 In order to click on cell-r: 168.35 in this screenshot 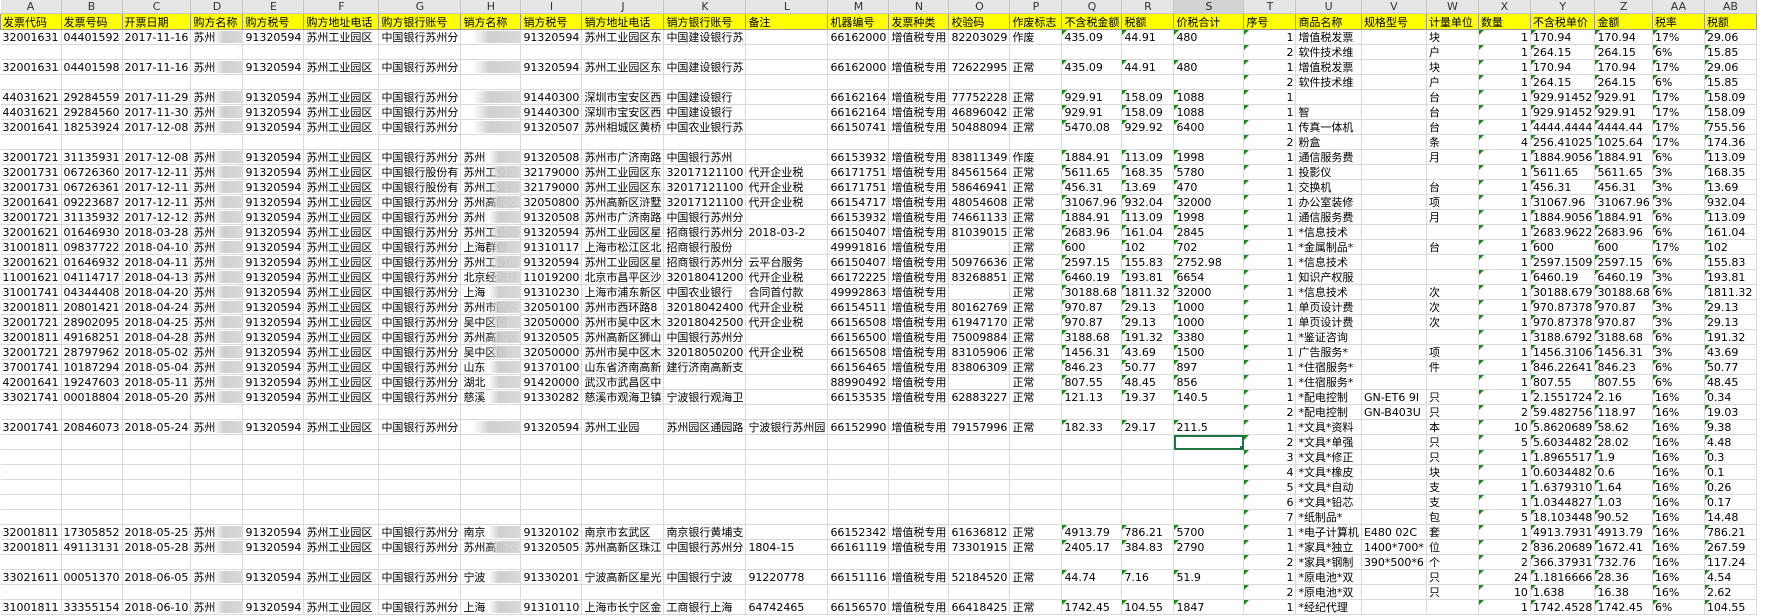, I will do `click(1148, 172)`.